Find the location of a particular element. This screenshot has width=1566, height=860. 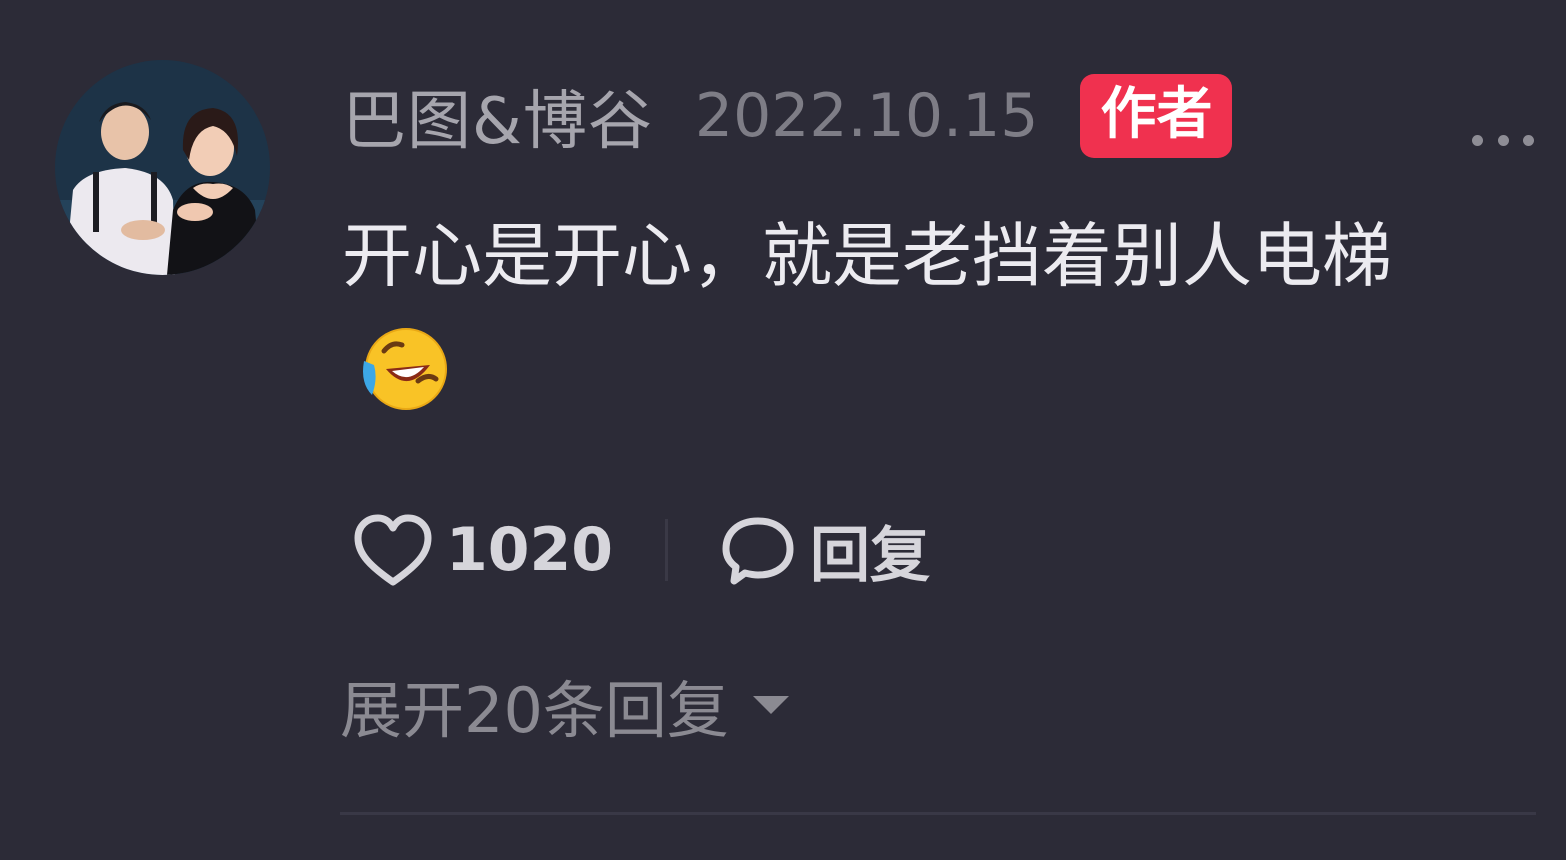

comment-actions: 1020 回复 is located at coordinates (641, 550).